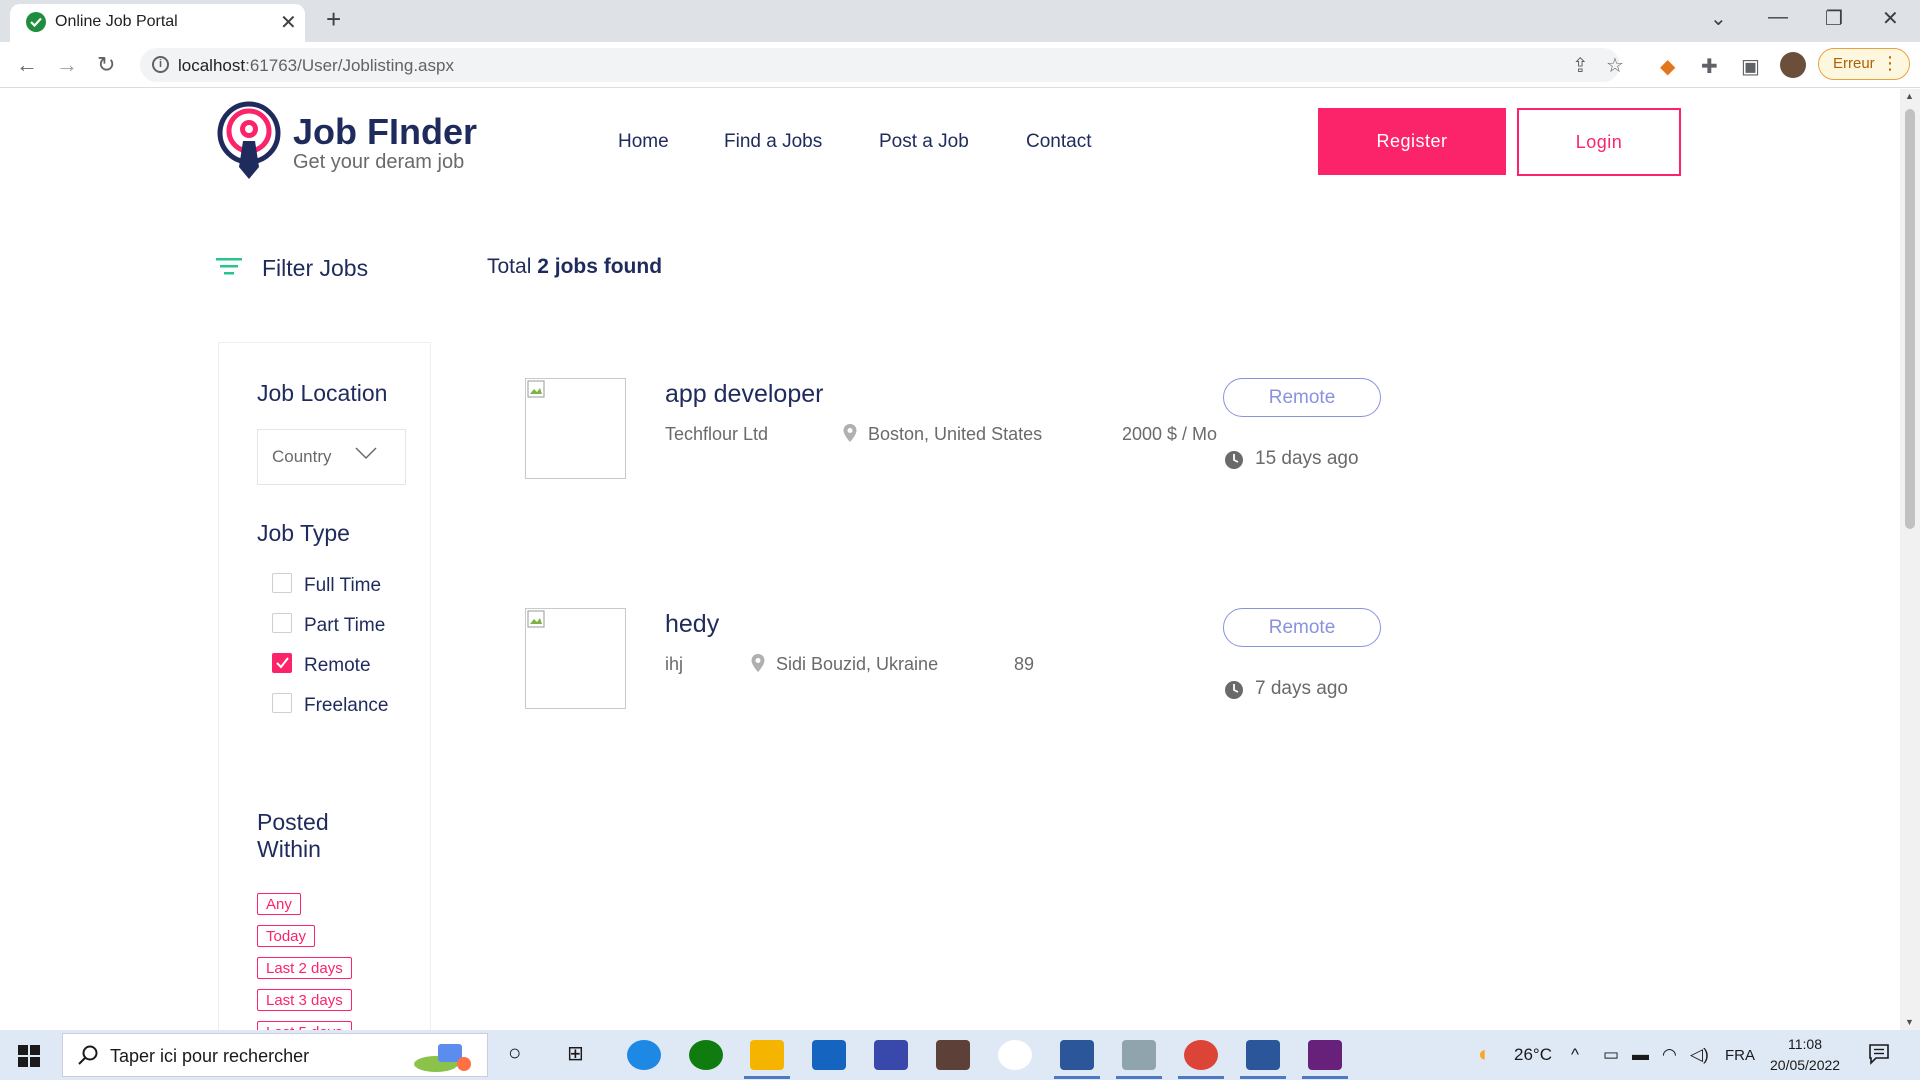 This screenshot has height=1080, width=1920. I want to click on xbox-icon, so click(706, 1055).